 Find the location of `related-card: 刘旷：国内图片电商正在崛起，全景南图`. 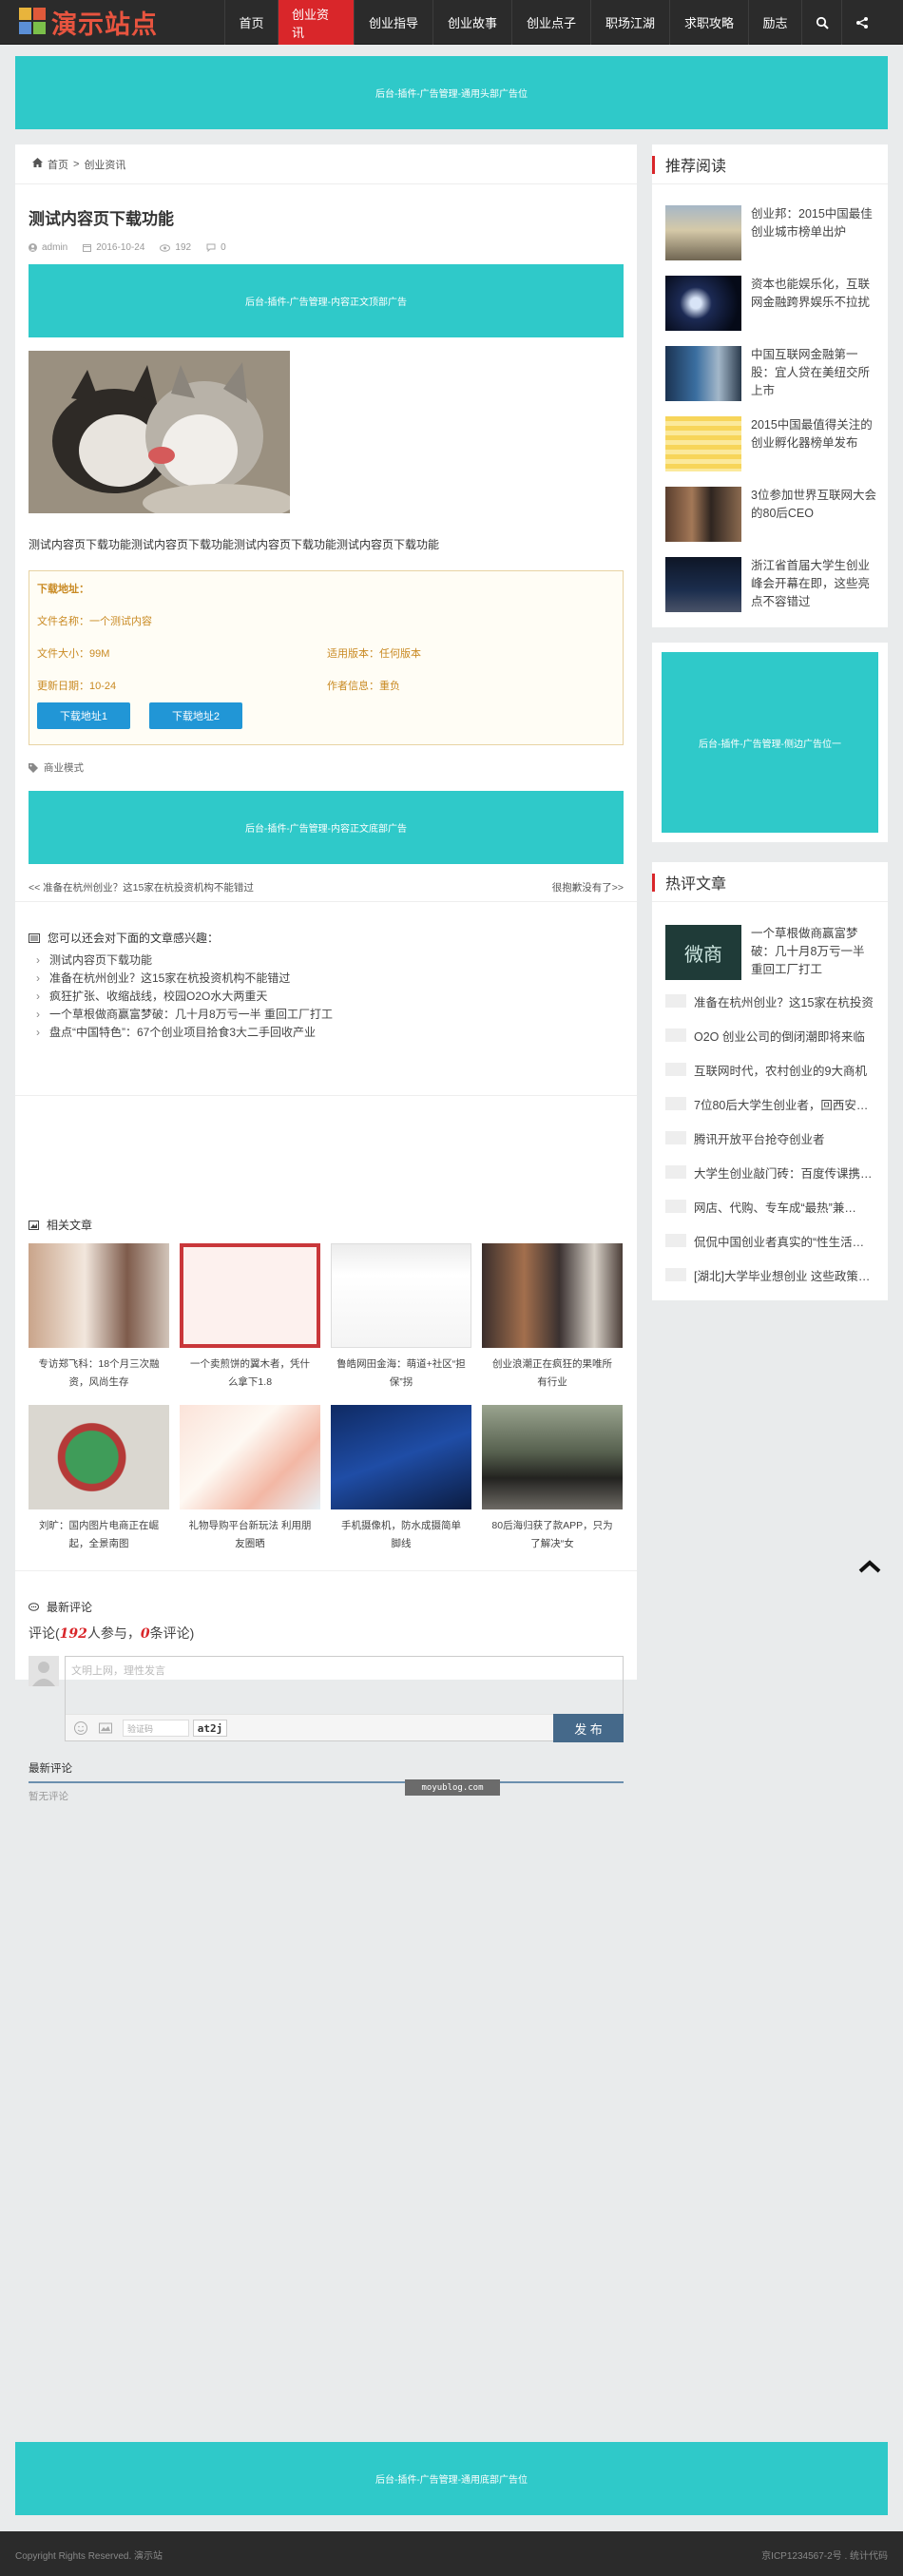

related-card: 刘旷：国内图片电商正在崛起，全景南图 is located at coordinates (99, 1486).